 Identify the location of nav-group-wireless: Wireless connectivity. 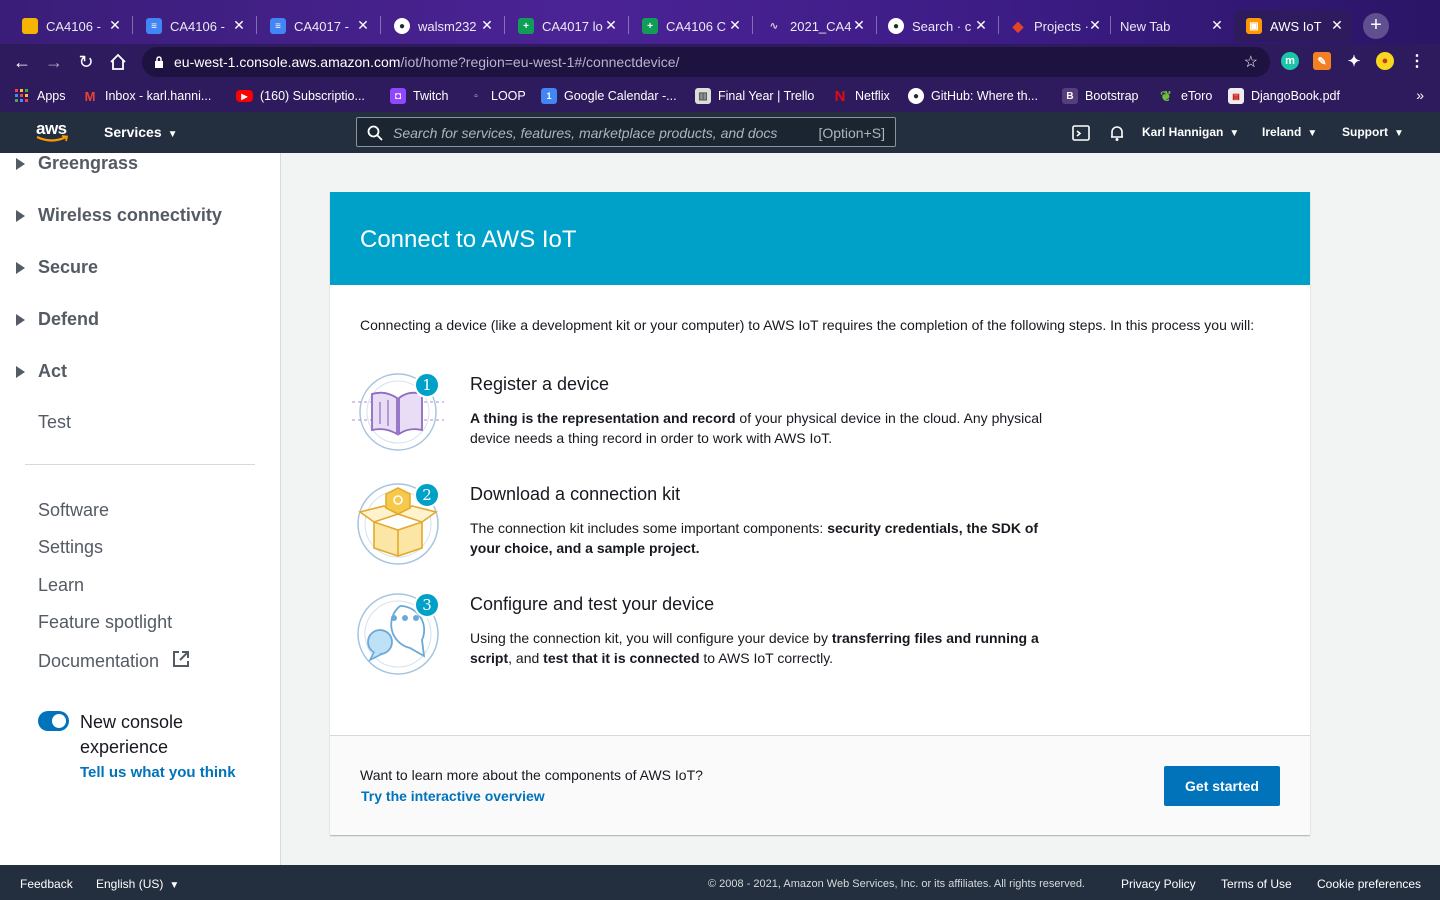
(119, 215).